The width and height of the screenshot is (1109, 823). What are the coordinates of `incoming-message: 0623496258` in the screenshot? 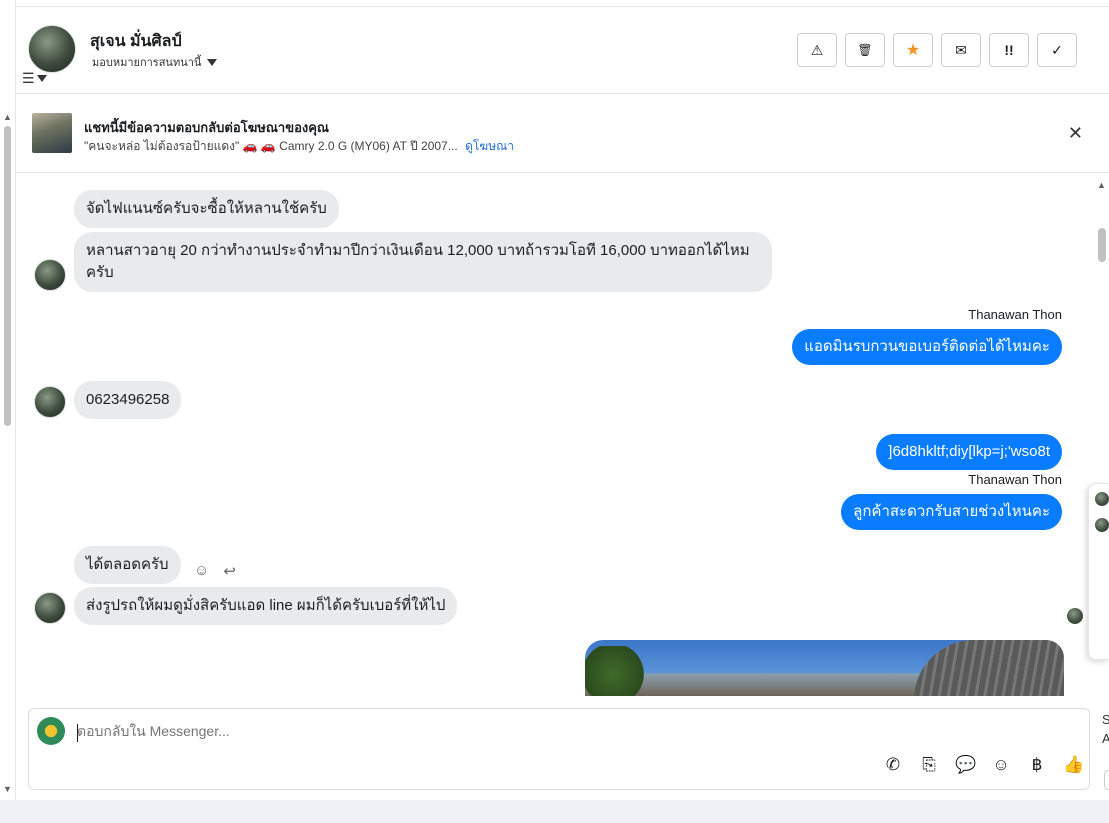 It's located at (128, 400).